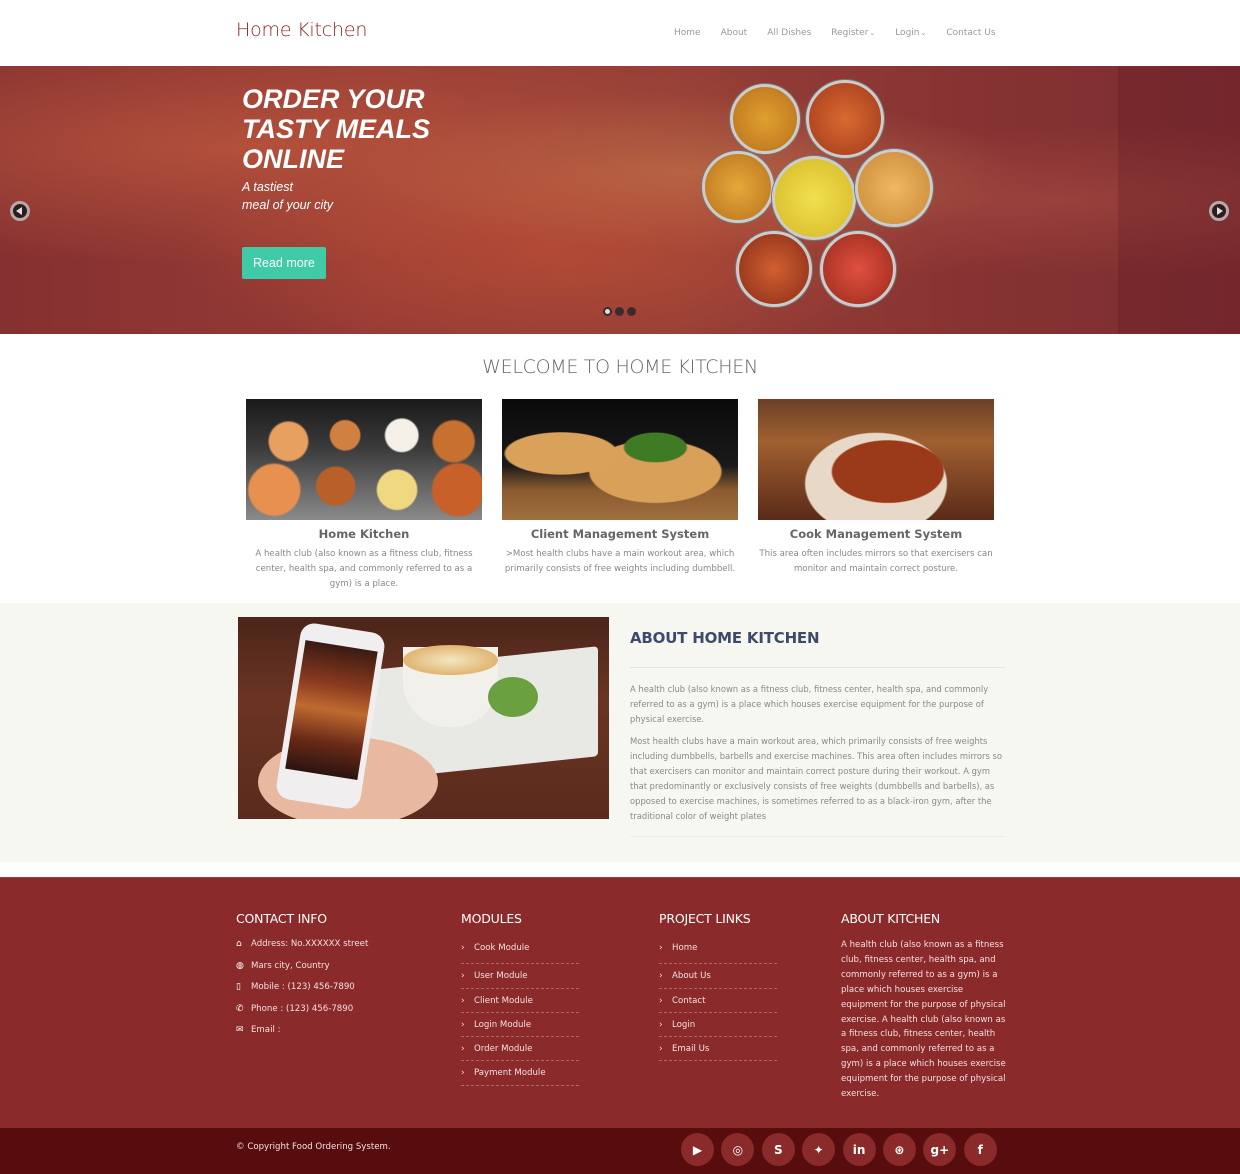 The width and height of the screenshot is (1240, 1174). Describe the element at coordinates (240, 1030) in the screenshot. I see `envelope-icon: ✉` at that location.